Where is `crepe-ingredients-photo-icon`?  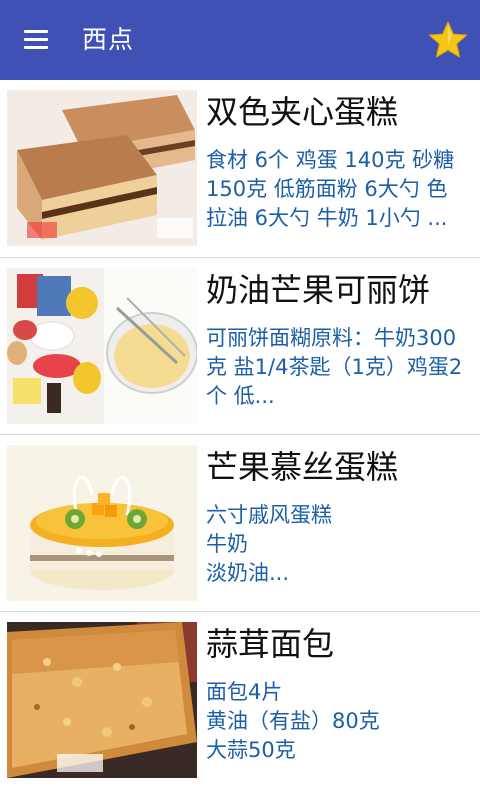 crepe-ingredients-photo-icon is located at coordinates (102, 346).